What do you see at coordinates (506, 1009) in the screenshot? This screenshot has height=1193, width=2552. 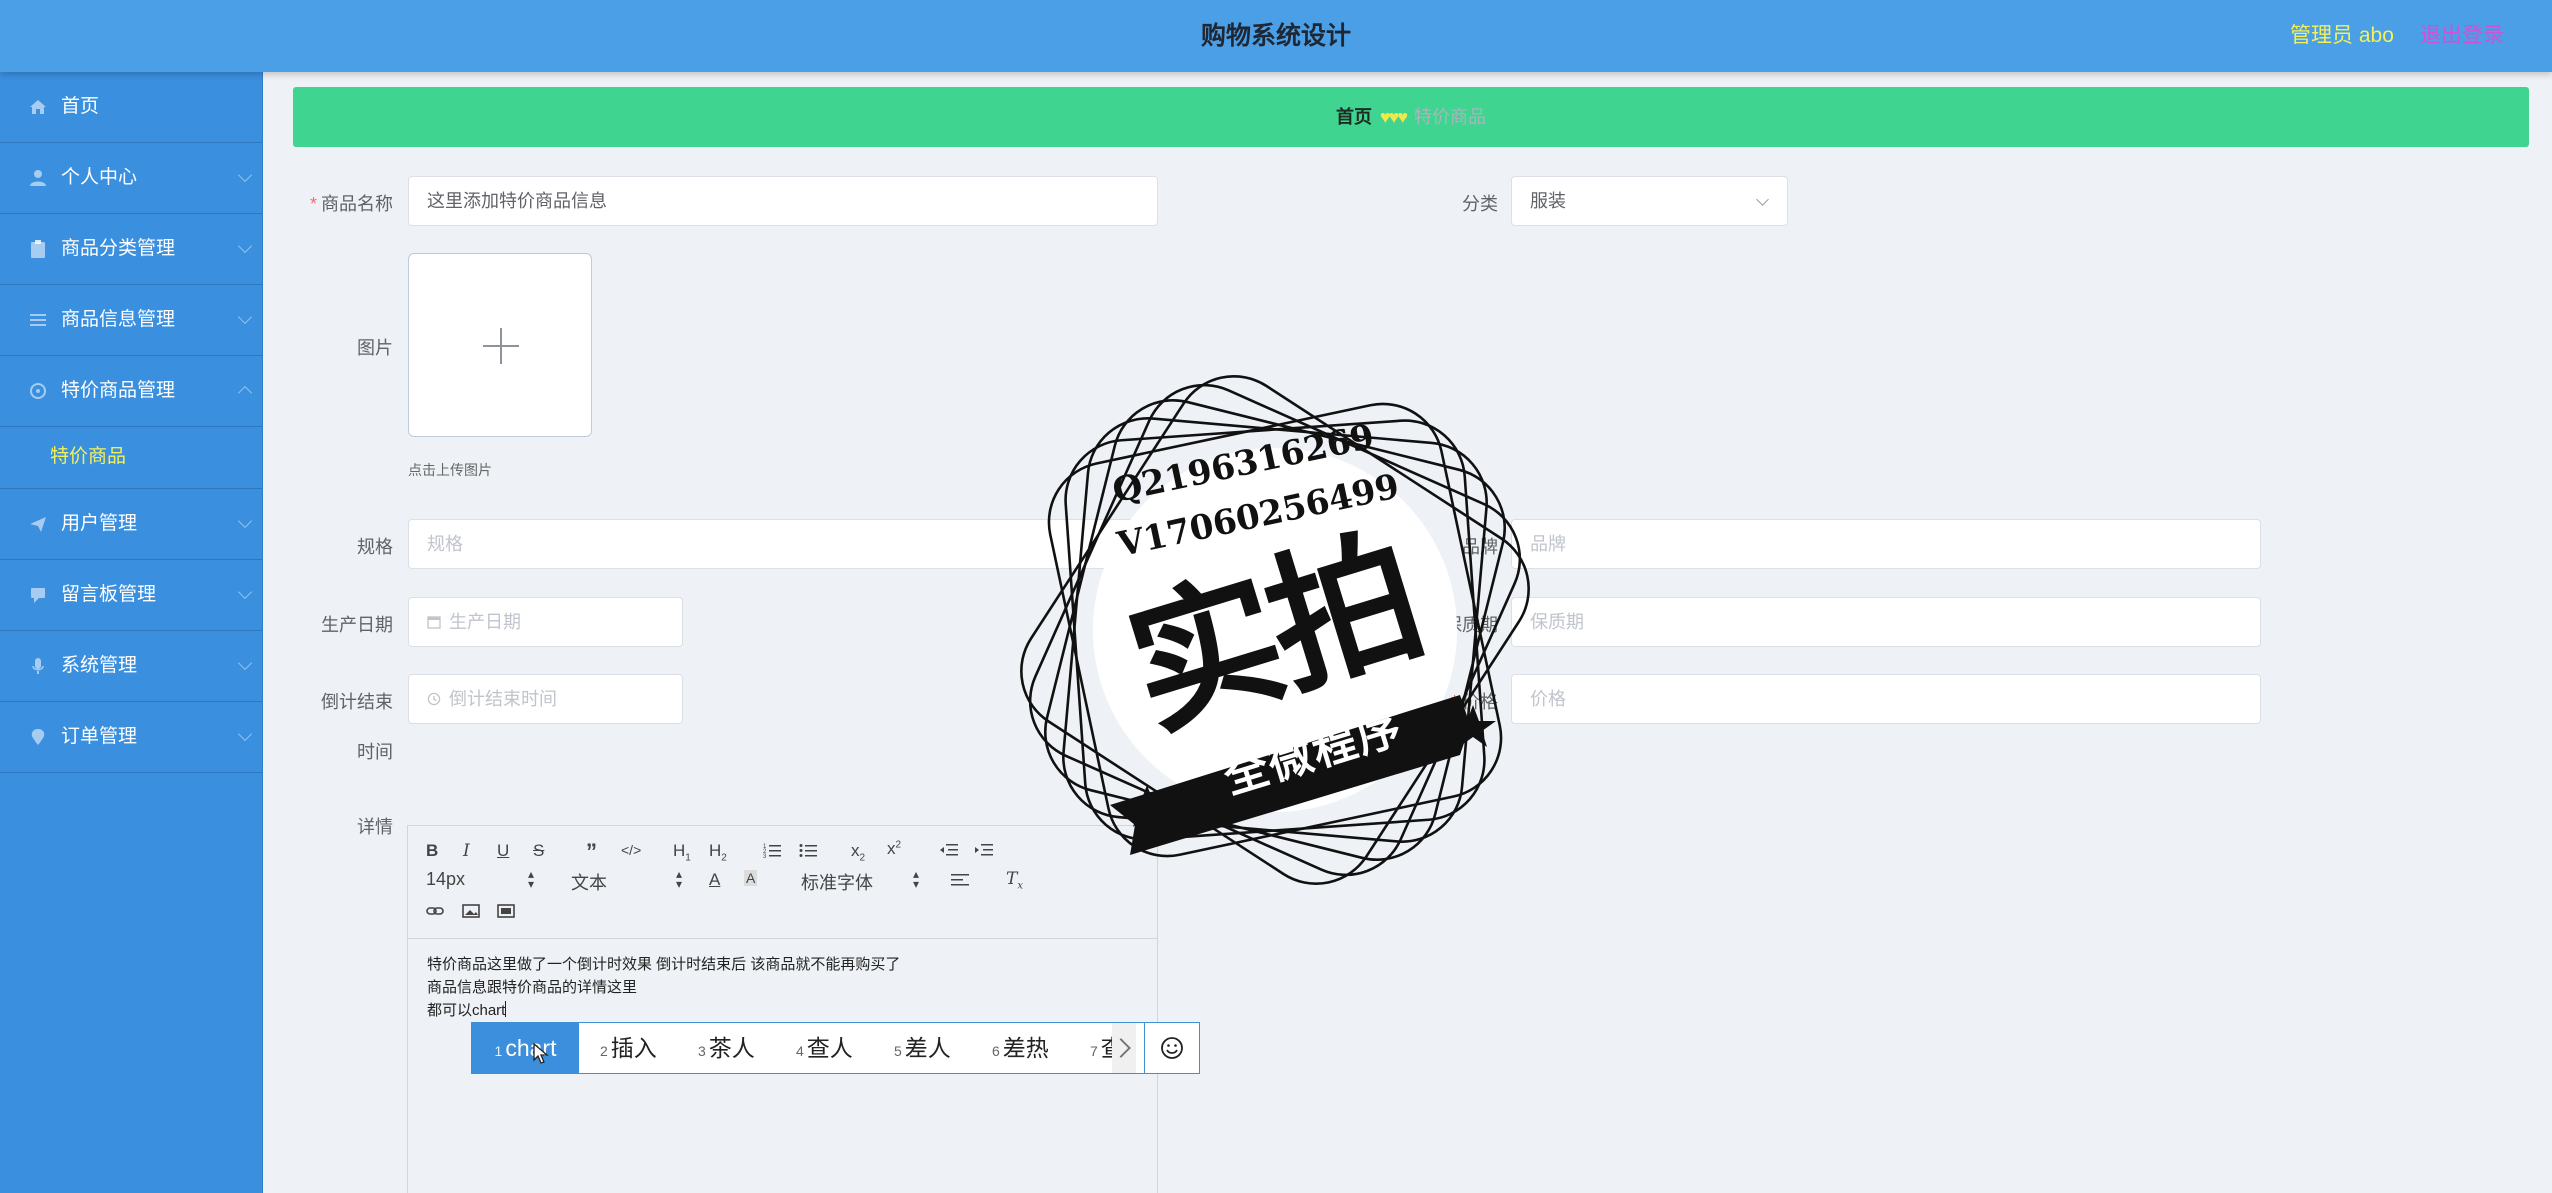 I see `text-cursor` at bounding box center [506, 1009].